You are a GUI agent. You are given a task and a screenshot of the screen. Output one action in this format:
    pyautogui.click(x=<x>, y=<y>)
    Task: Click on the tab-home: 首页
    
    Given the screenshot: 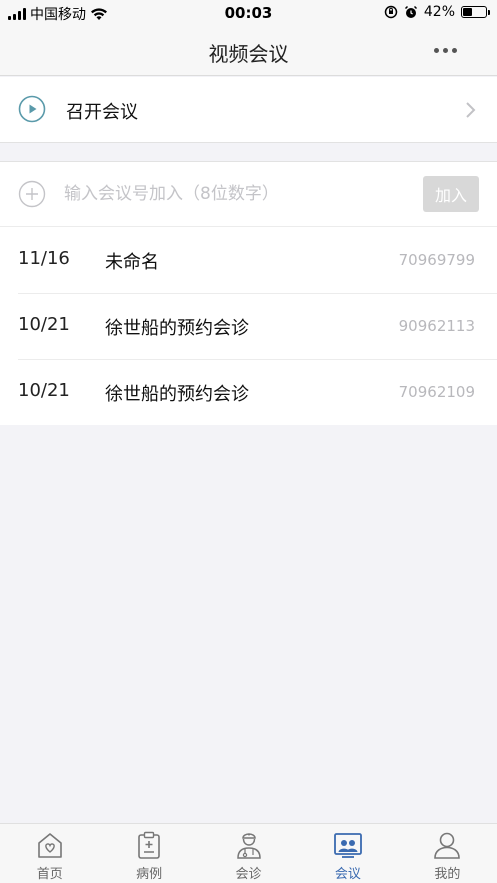 What is the action you would take?
    pyautogui.click(x=49, y=853)
    